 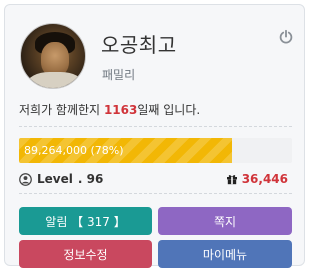 What do you see at coordinates (74, 150) in the screenshot?
I see `experience-label: 89,264,000 (78%)` at bounding box center [74, 150].